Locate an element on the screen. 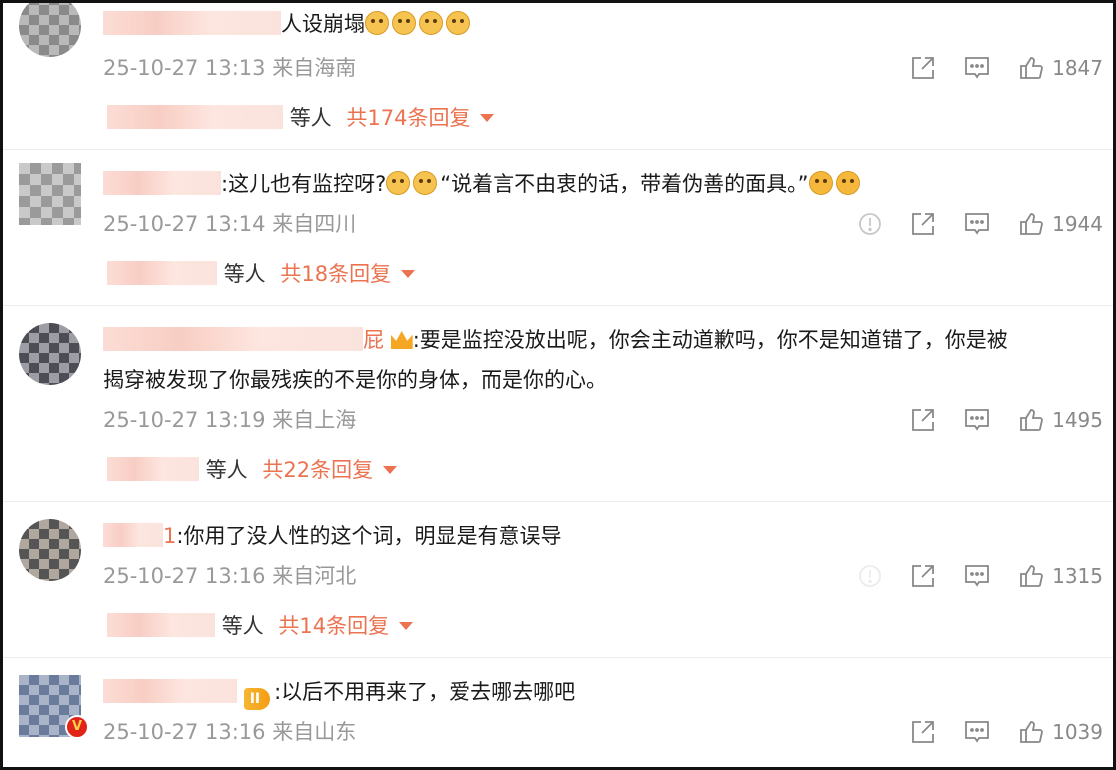  replies-summary: 等人 共14条回复 is located at coordinates (260, 626).